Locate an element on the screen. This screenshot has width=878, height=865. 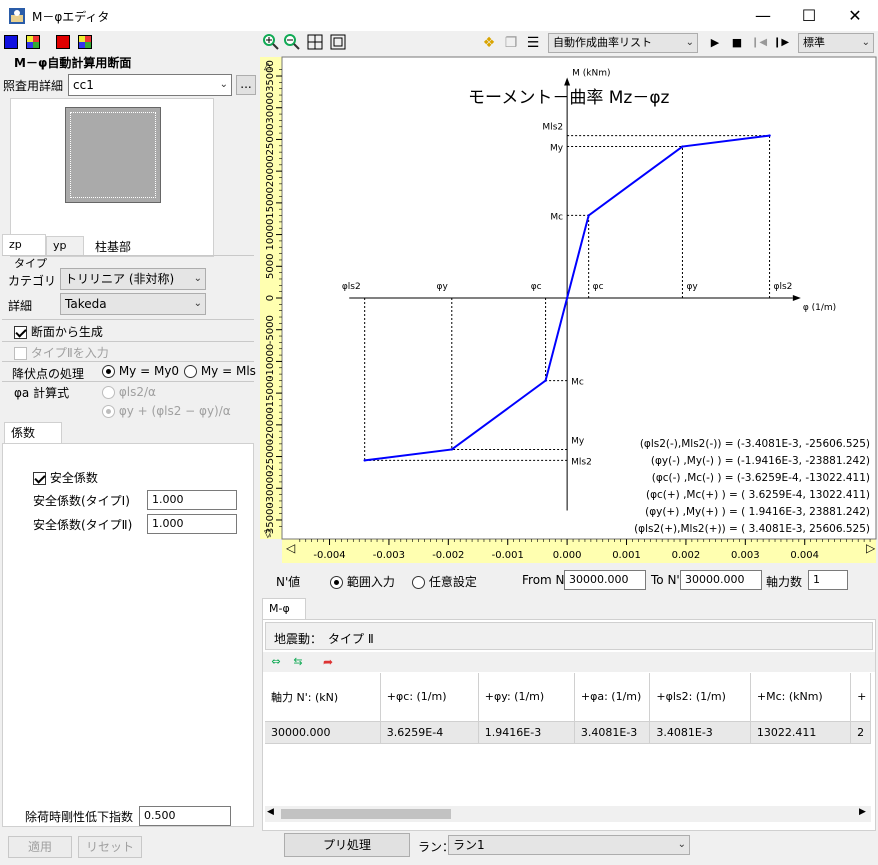
divider is located at coordinates (128, 341).